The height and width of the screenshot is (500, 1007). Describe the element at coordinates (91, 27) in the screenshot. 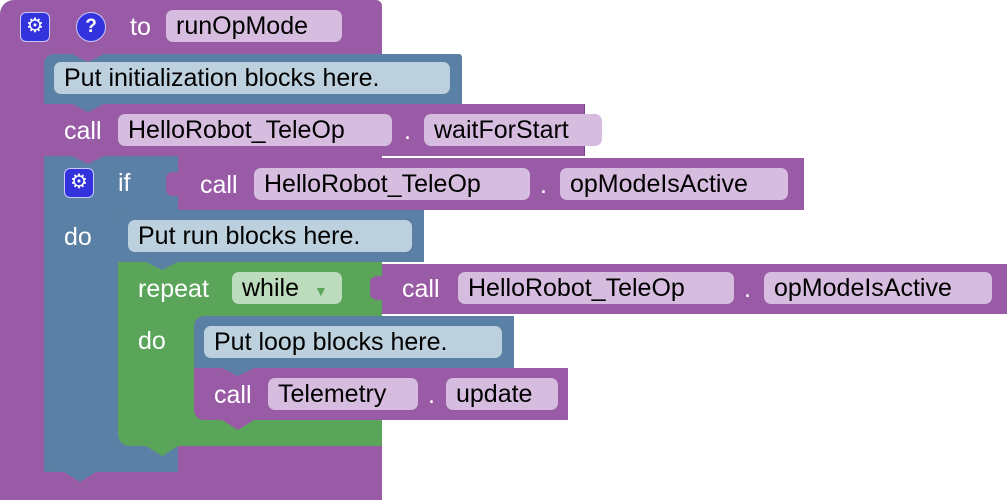

I see `help-icon: ?` at that location.